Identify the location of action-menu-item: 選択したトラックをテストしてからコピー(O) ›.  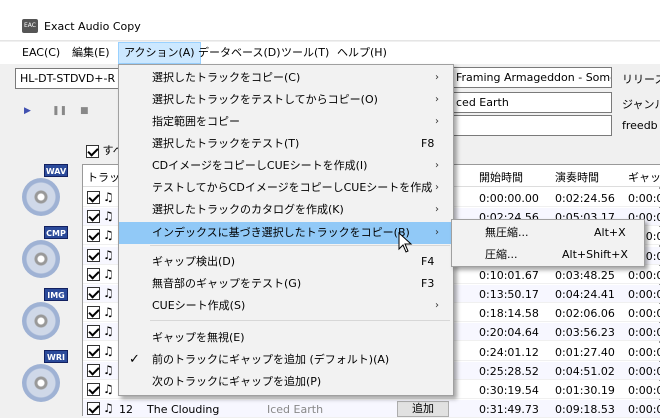
(286, 100).